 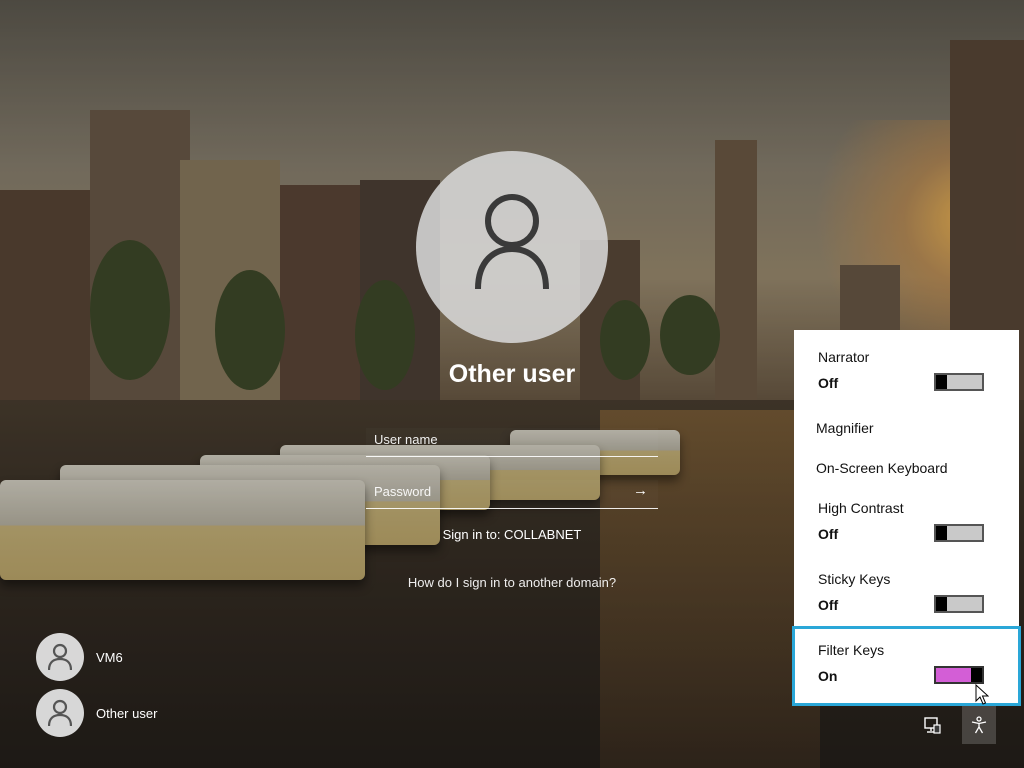 What do you see at coordinates (906, 525) in the screenshot?
I see `high-contrast-item: High Contrast Off` at bounding box center [906, 525].